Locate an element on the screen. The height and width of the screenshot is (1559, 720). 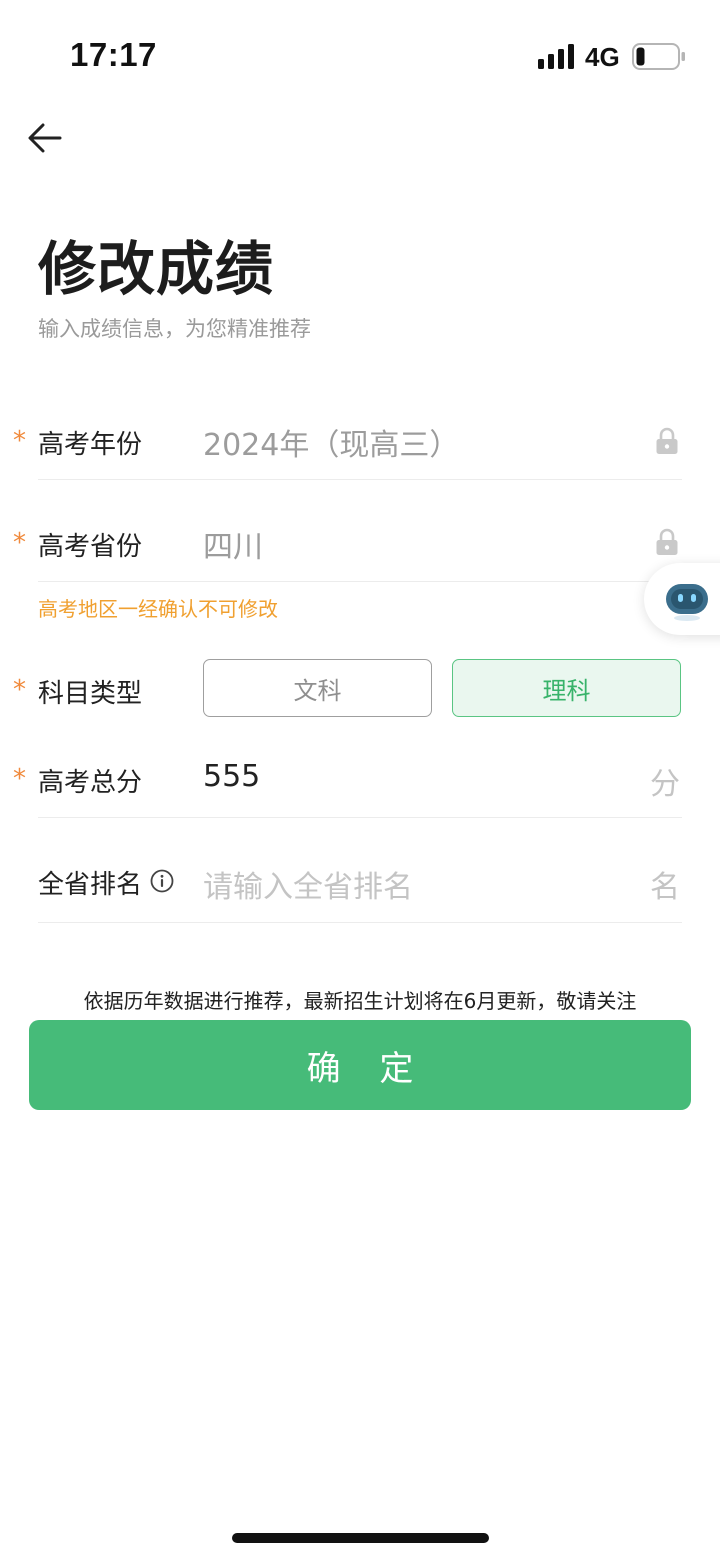
assistant-bot-button is located at coordinates (682, 599).